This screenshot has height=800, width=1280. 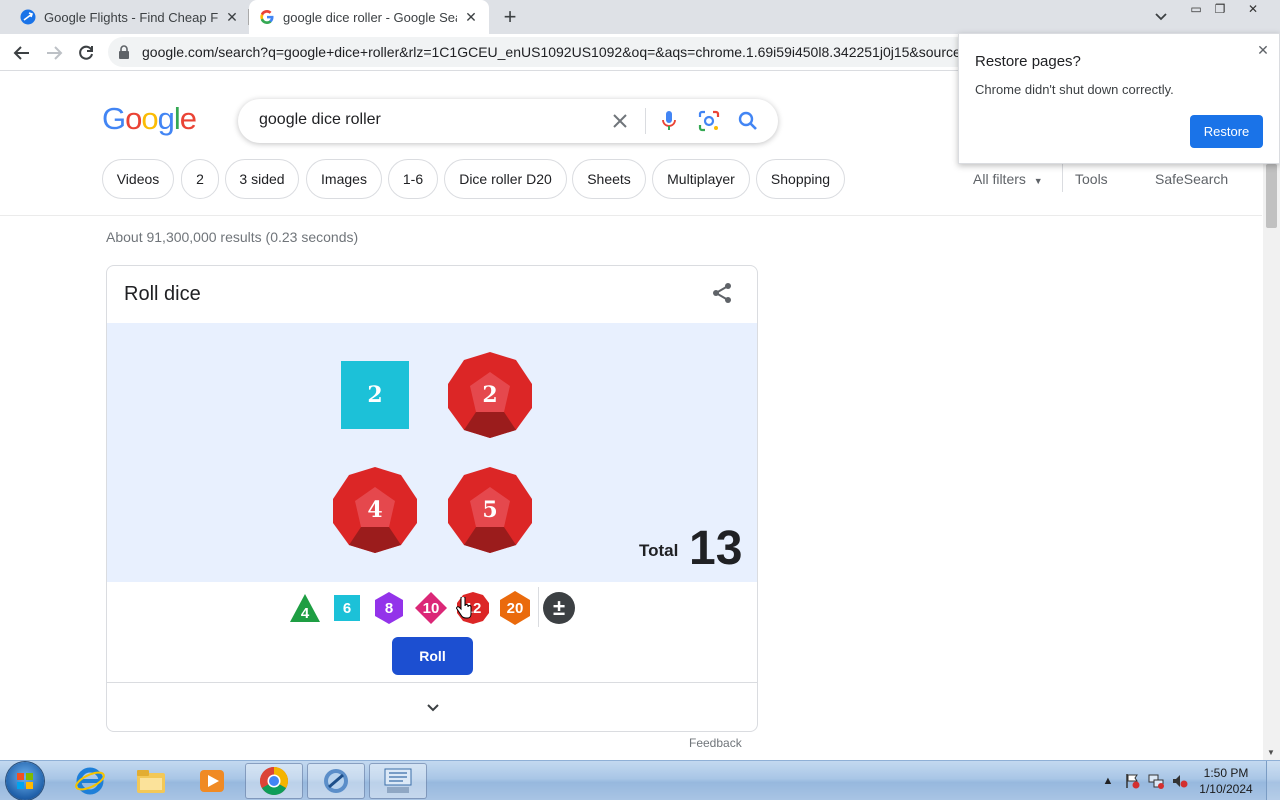 What do you see at coordinates (28, 17) in the screenshot?
I see `flights-icon` at bounding box center [28, 17].